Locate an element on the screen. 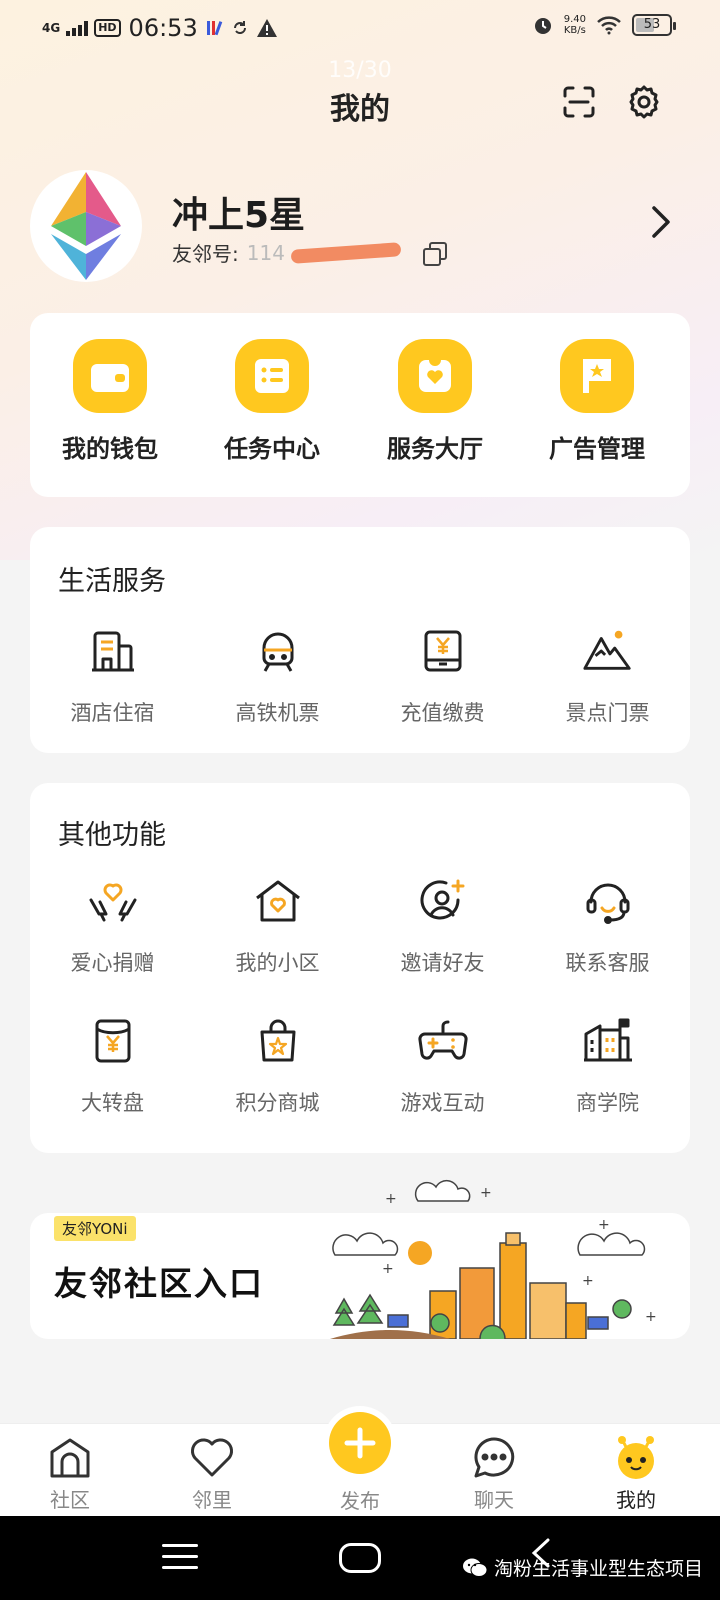  signal-icon is located at coordinates (77, 28).